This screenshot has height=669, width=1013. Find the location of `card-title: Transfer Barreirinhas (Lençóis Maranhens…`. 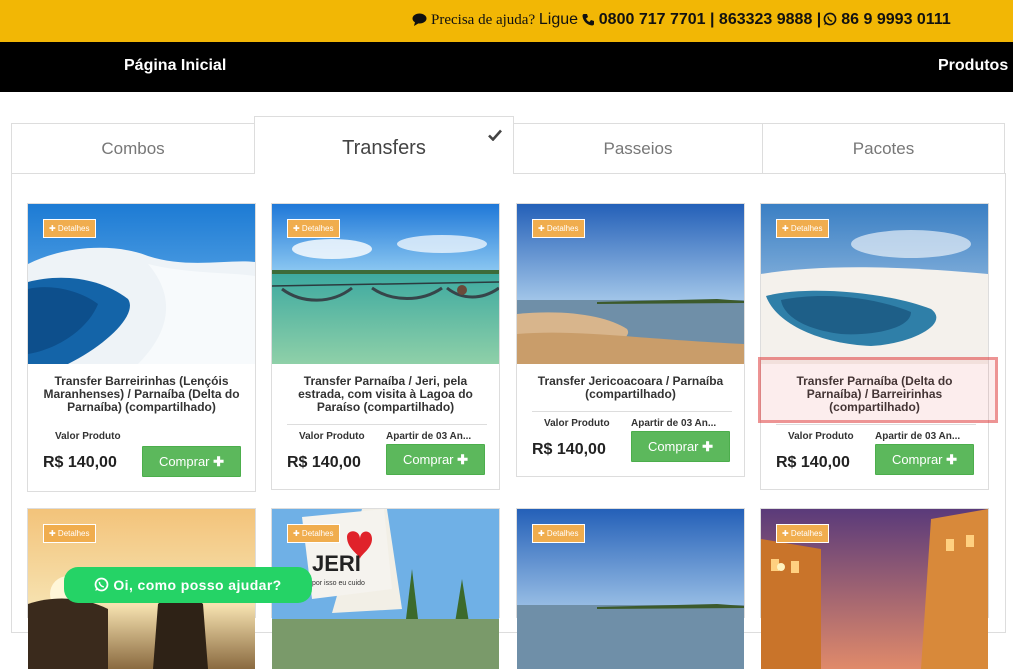

card-title: Transfer Barreirinhas (Lençóis Maranhens… is located at coordinates (141, 394).